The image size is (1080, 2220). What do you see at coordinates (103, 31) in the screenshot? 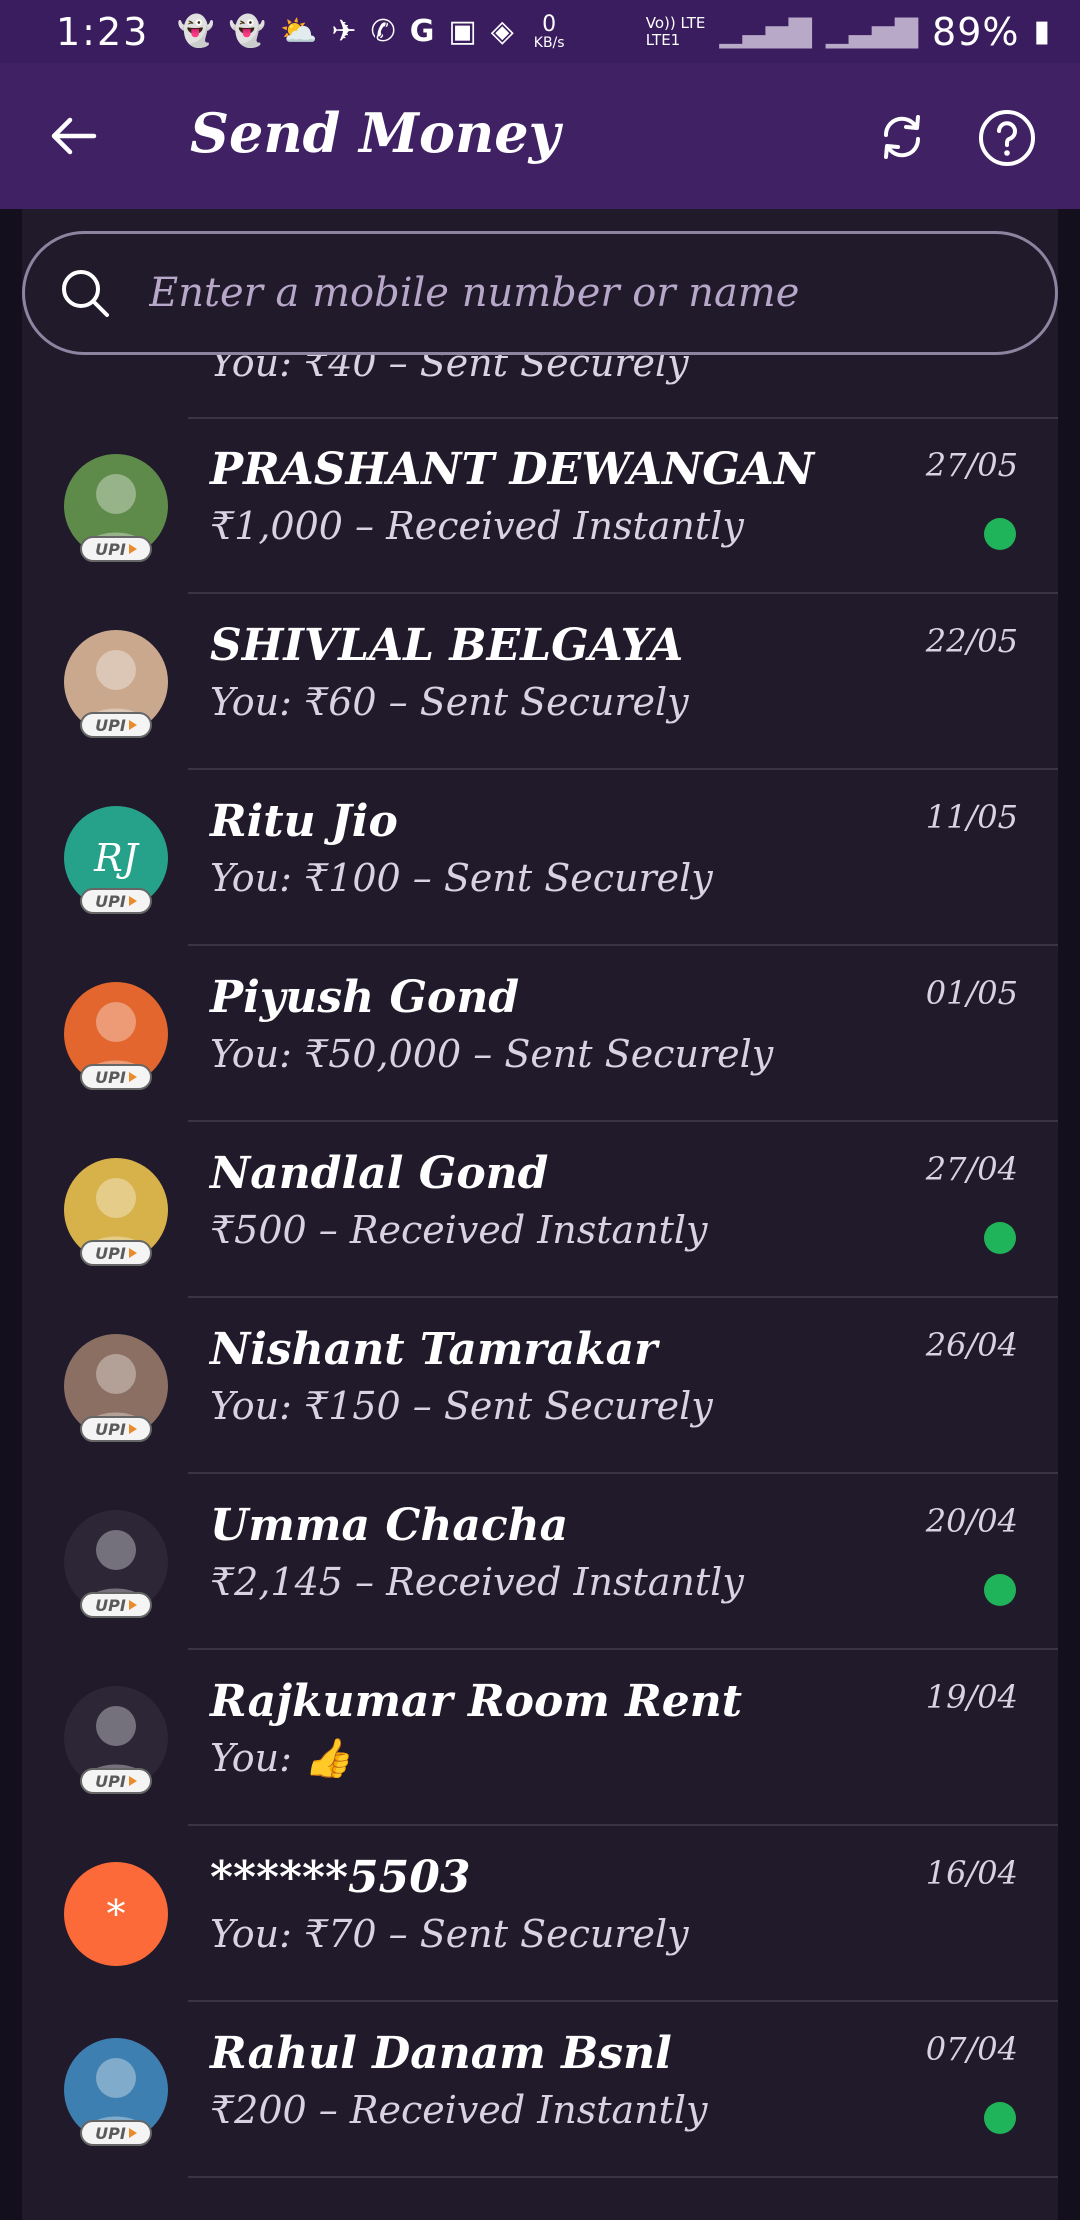
I see `status-time: 1:23` at bounding box center [103, 31].